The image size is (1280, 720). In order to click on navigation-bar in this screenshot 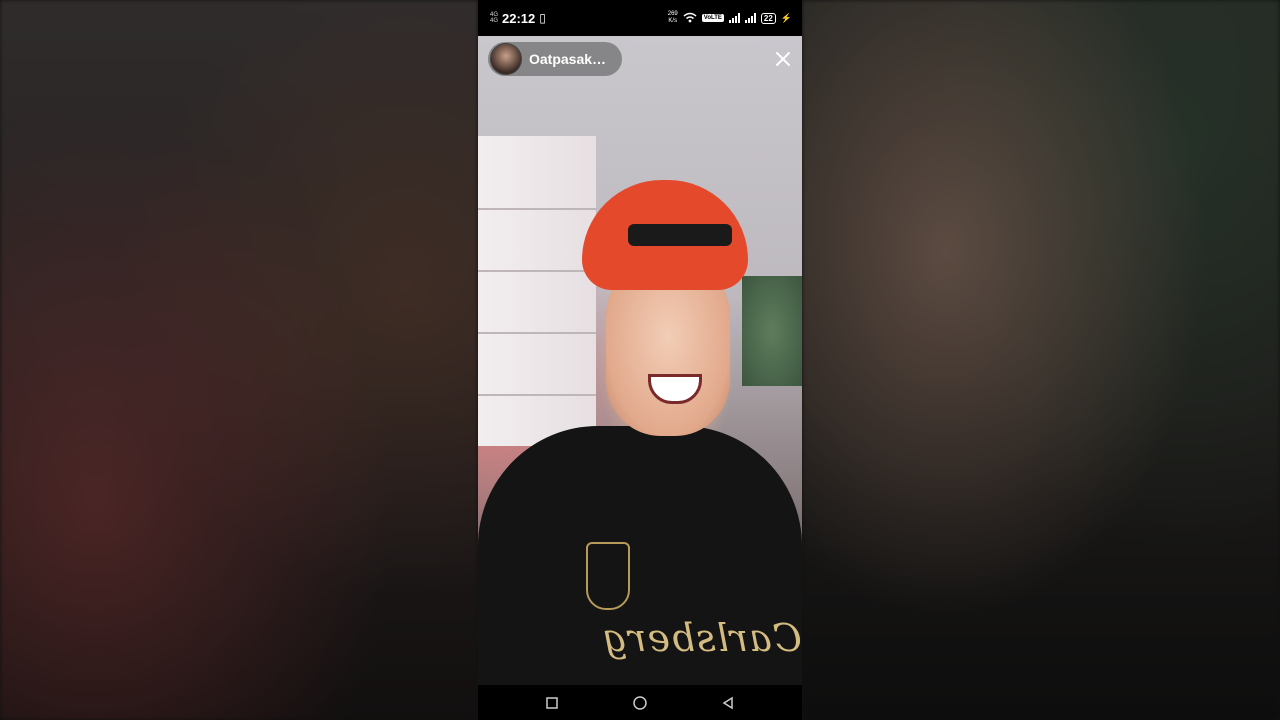, I will do `click(640, 702)`.